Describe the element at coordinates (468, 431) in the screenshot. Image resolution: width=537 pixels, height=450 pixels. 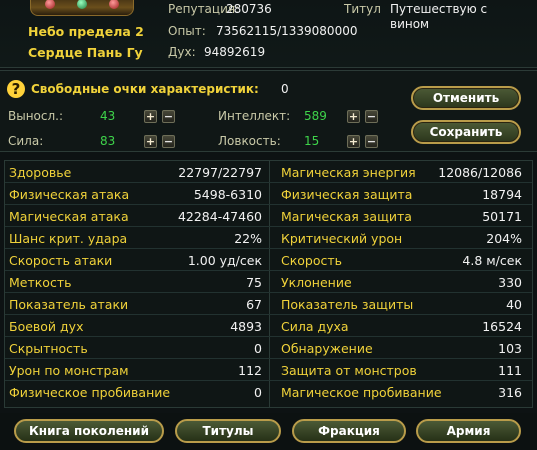
I see `tab-army: Армия` at that location.